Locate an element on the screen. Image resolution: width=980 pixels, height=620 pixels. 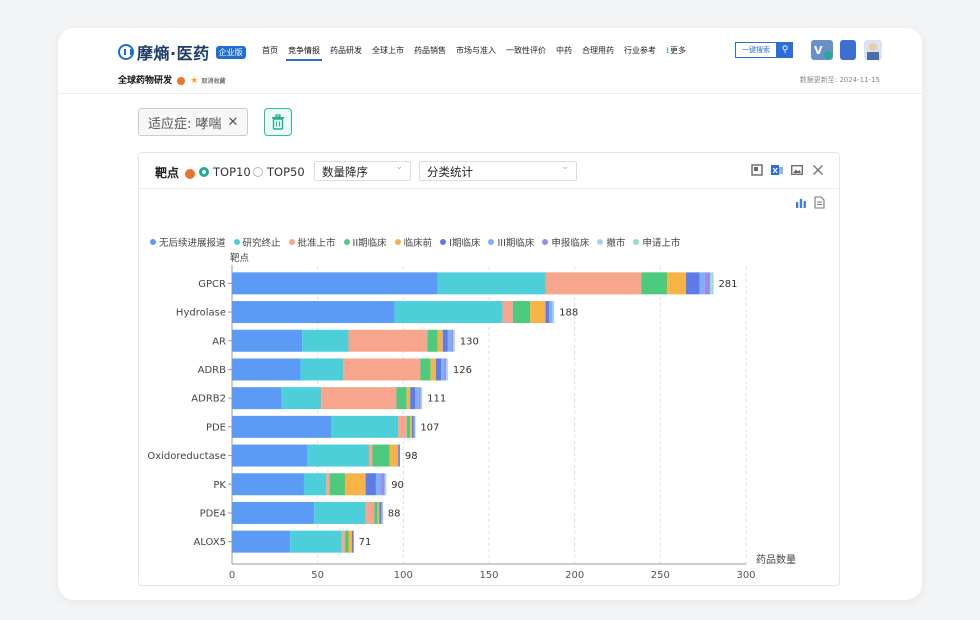
grid-icon: ⁞ is located at coordinates (668, 50).